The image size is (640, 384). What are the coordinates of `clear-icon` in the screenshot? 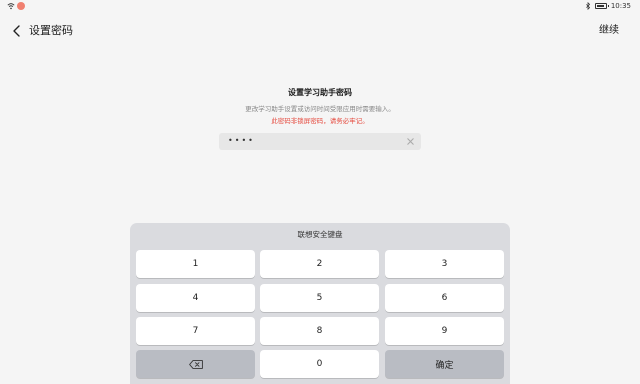 It's located at (410, 141).